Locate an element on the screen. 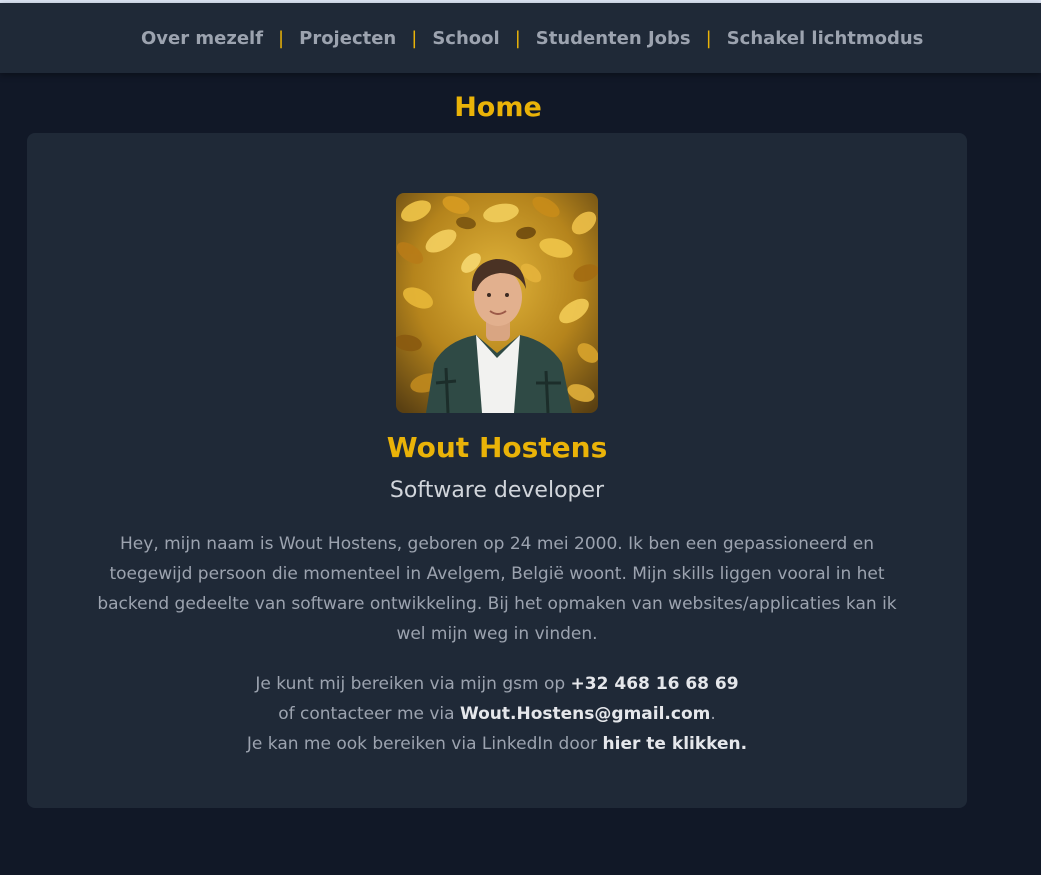 The width and height of the screenshot is (1041, 875). nav-item-projecten: Projecten is located at coordinates (347, 38).